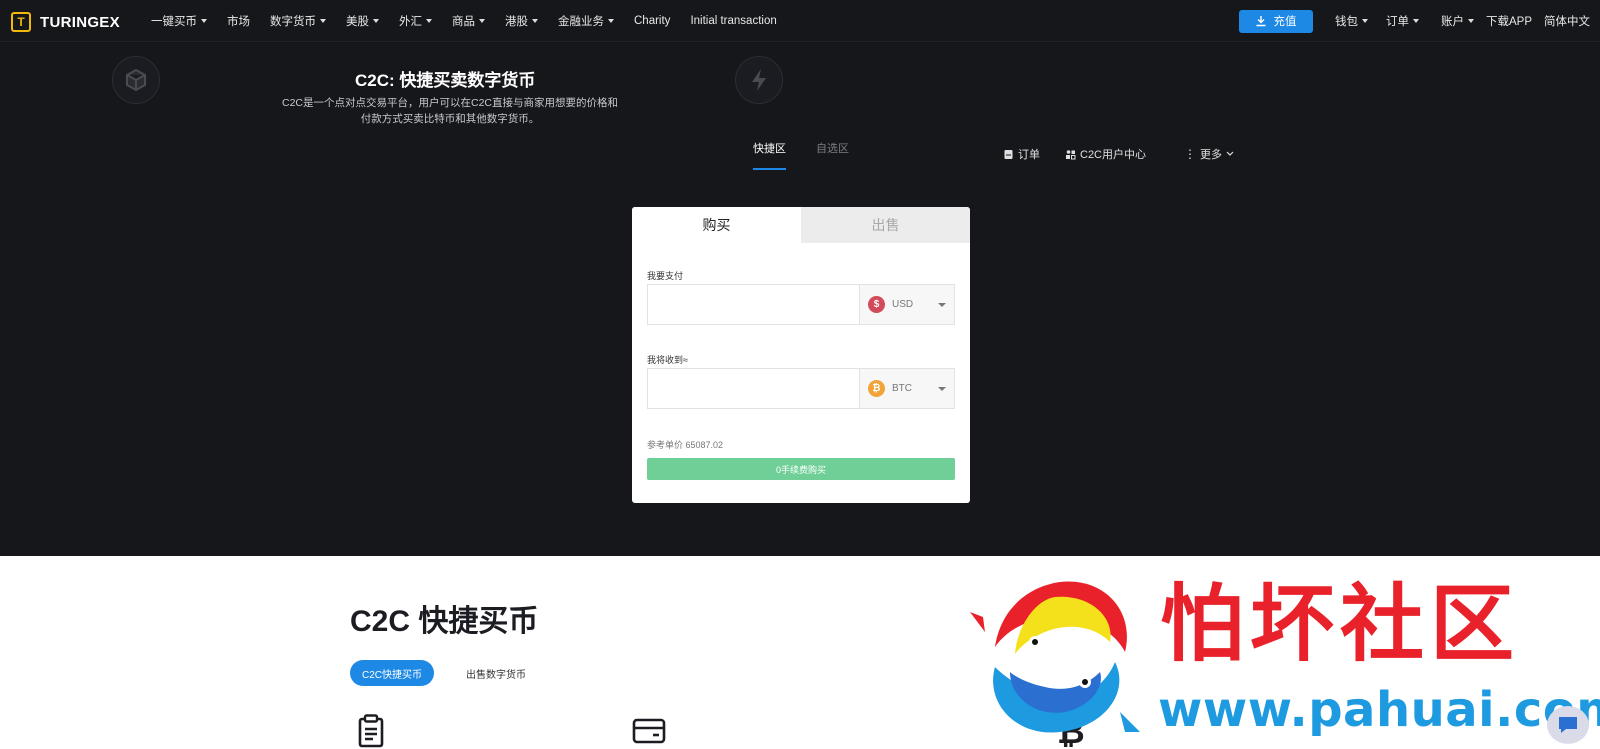 Image resolution: width=1600 pixels, height=749 pixels. I want to click on watermark-url: www.pahuai.com, so click(1379, 710).